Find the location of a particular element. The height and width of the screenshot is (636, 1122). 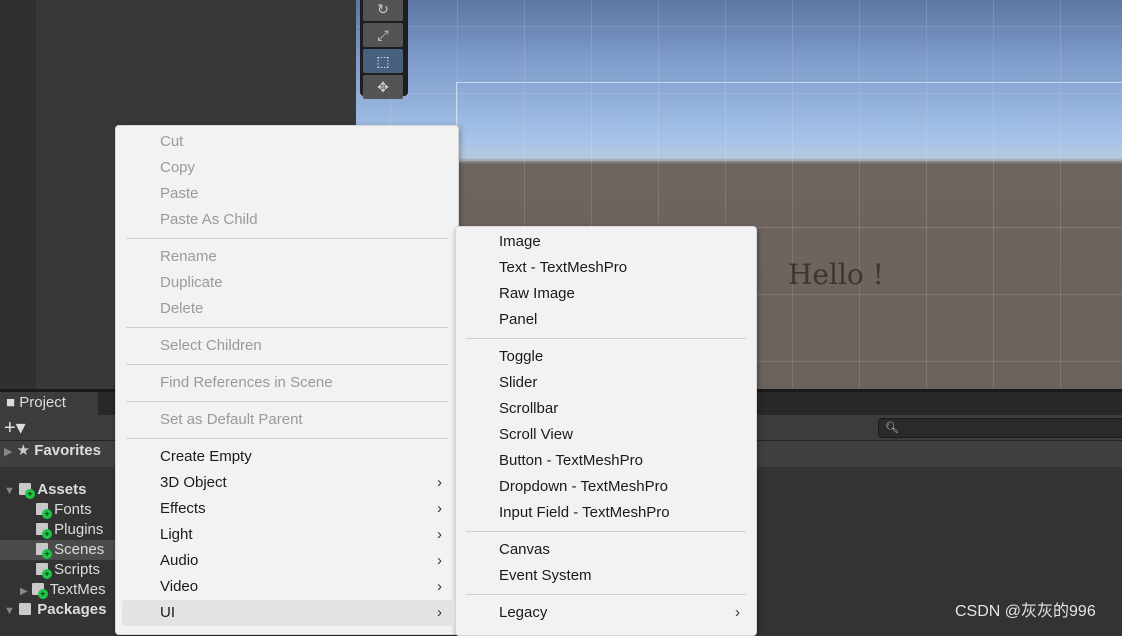

menu-item-legacy: Legacy › is located at coordinates (606, 613).